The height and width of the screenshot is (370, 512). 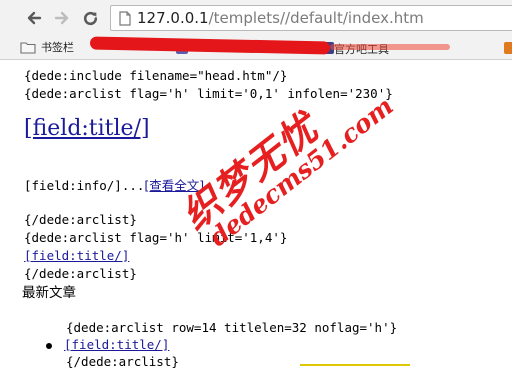 I want to click on arrow-right-icon, so click(x=61, y=18).